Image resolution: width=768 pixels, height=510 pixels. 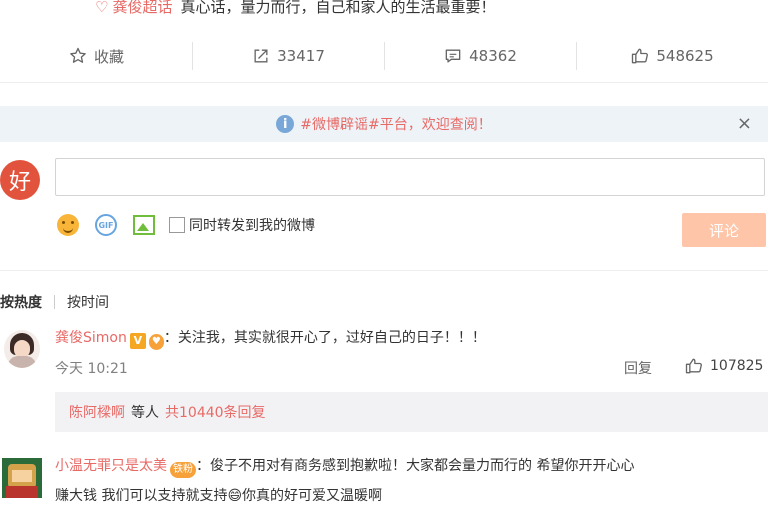 What do you see at coordinates (252, 226) in the screenshot?
I see `sync-repost-label: 同时转发到我的微博` at bounding box center [252, 226].